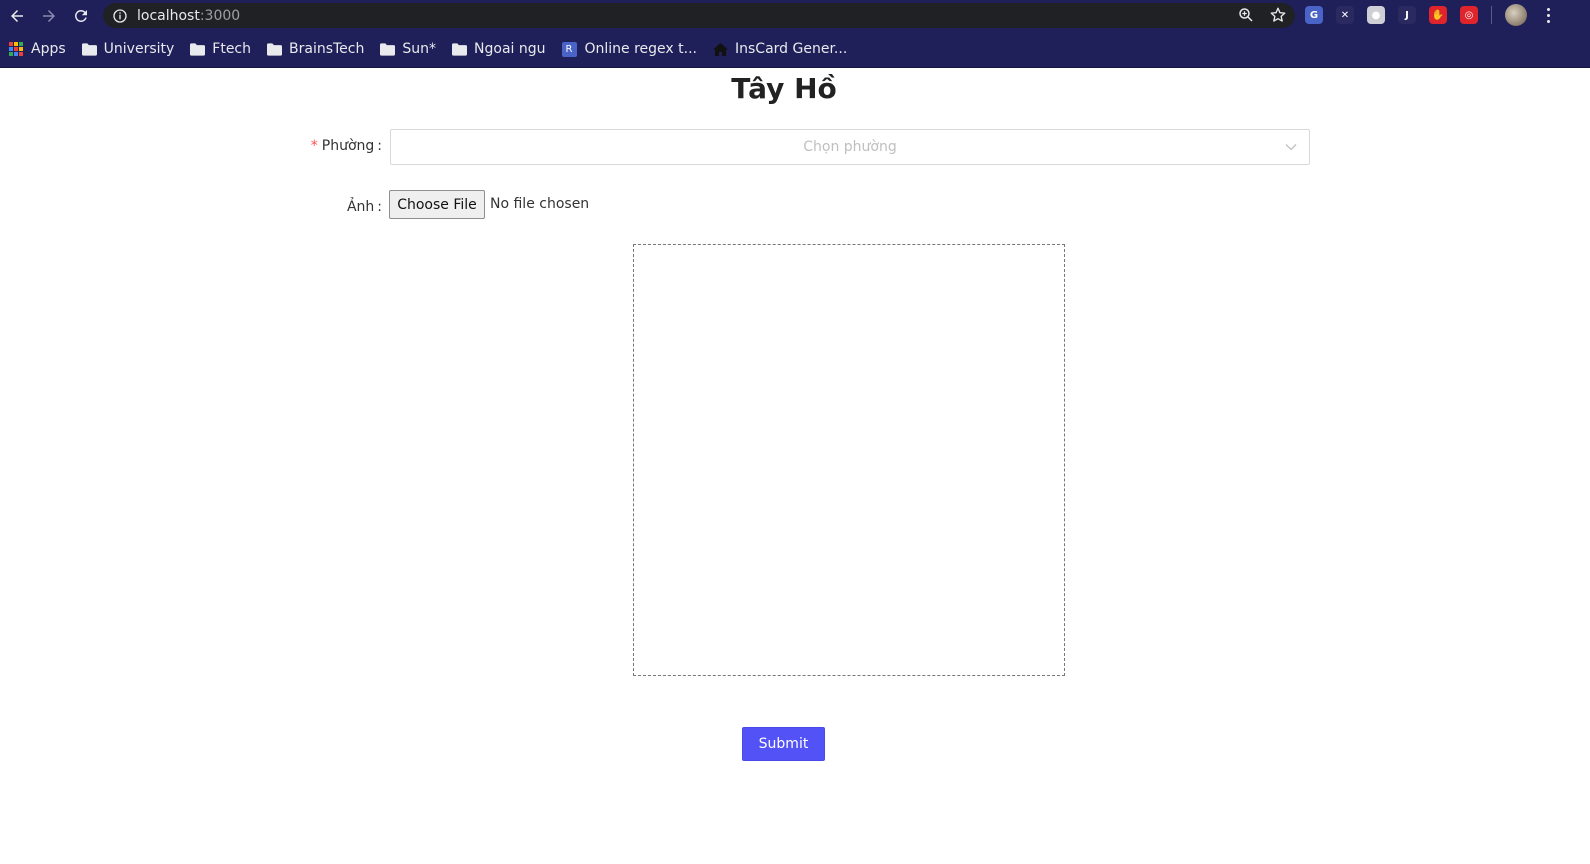 This screenshot has width=1590, height=864. I want to click on bookmark-label: Apps, so click(48, 49).